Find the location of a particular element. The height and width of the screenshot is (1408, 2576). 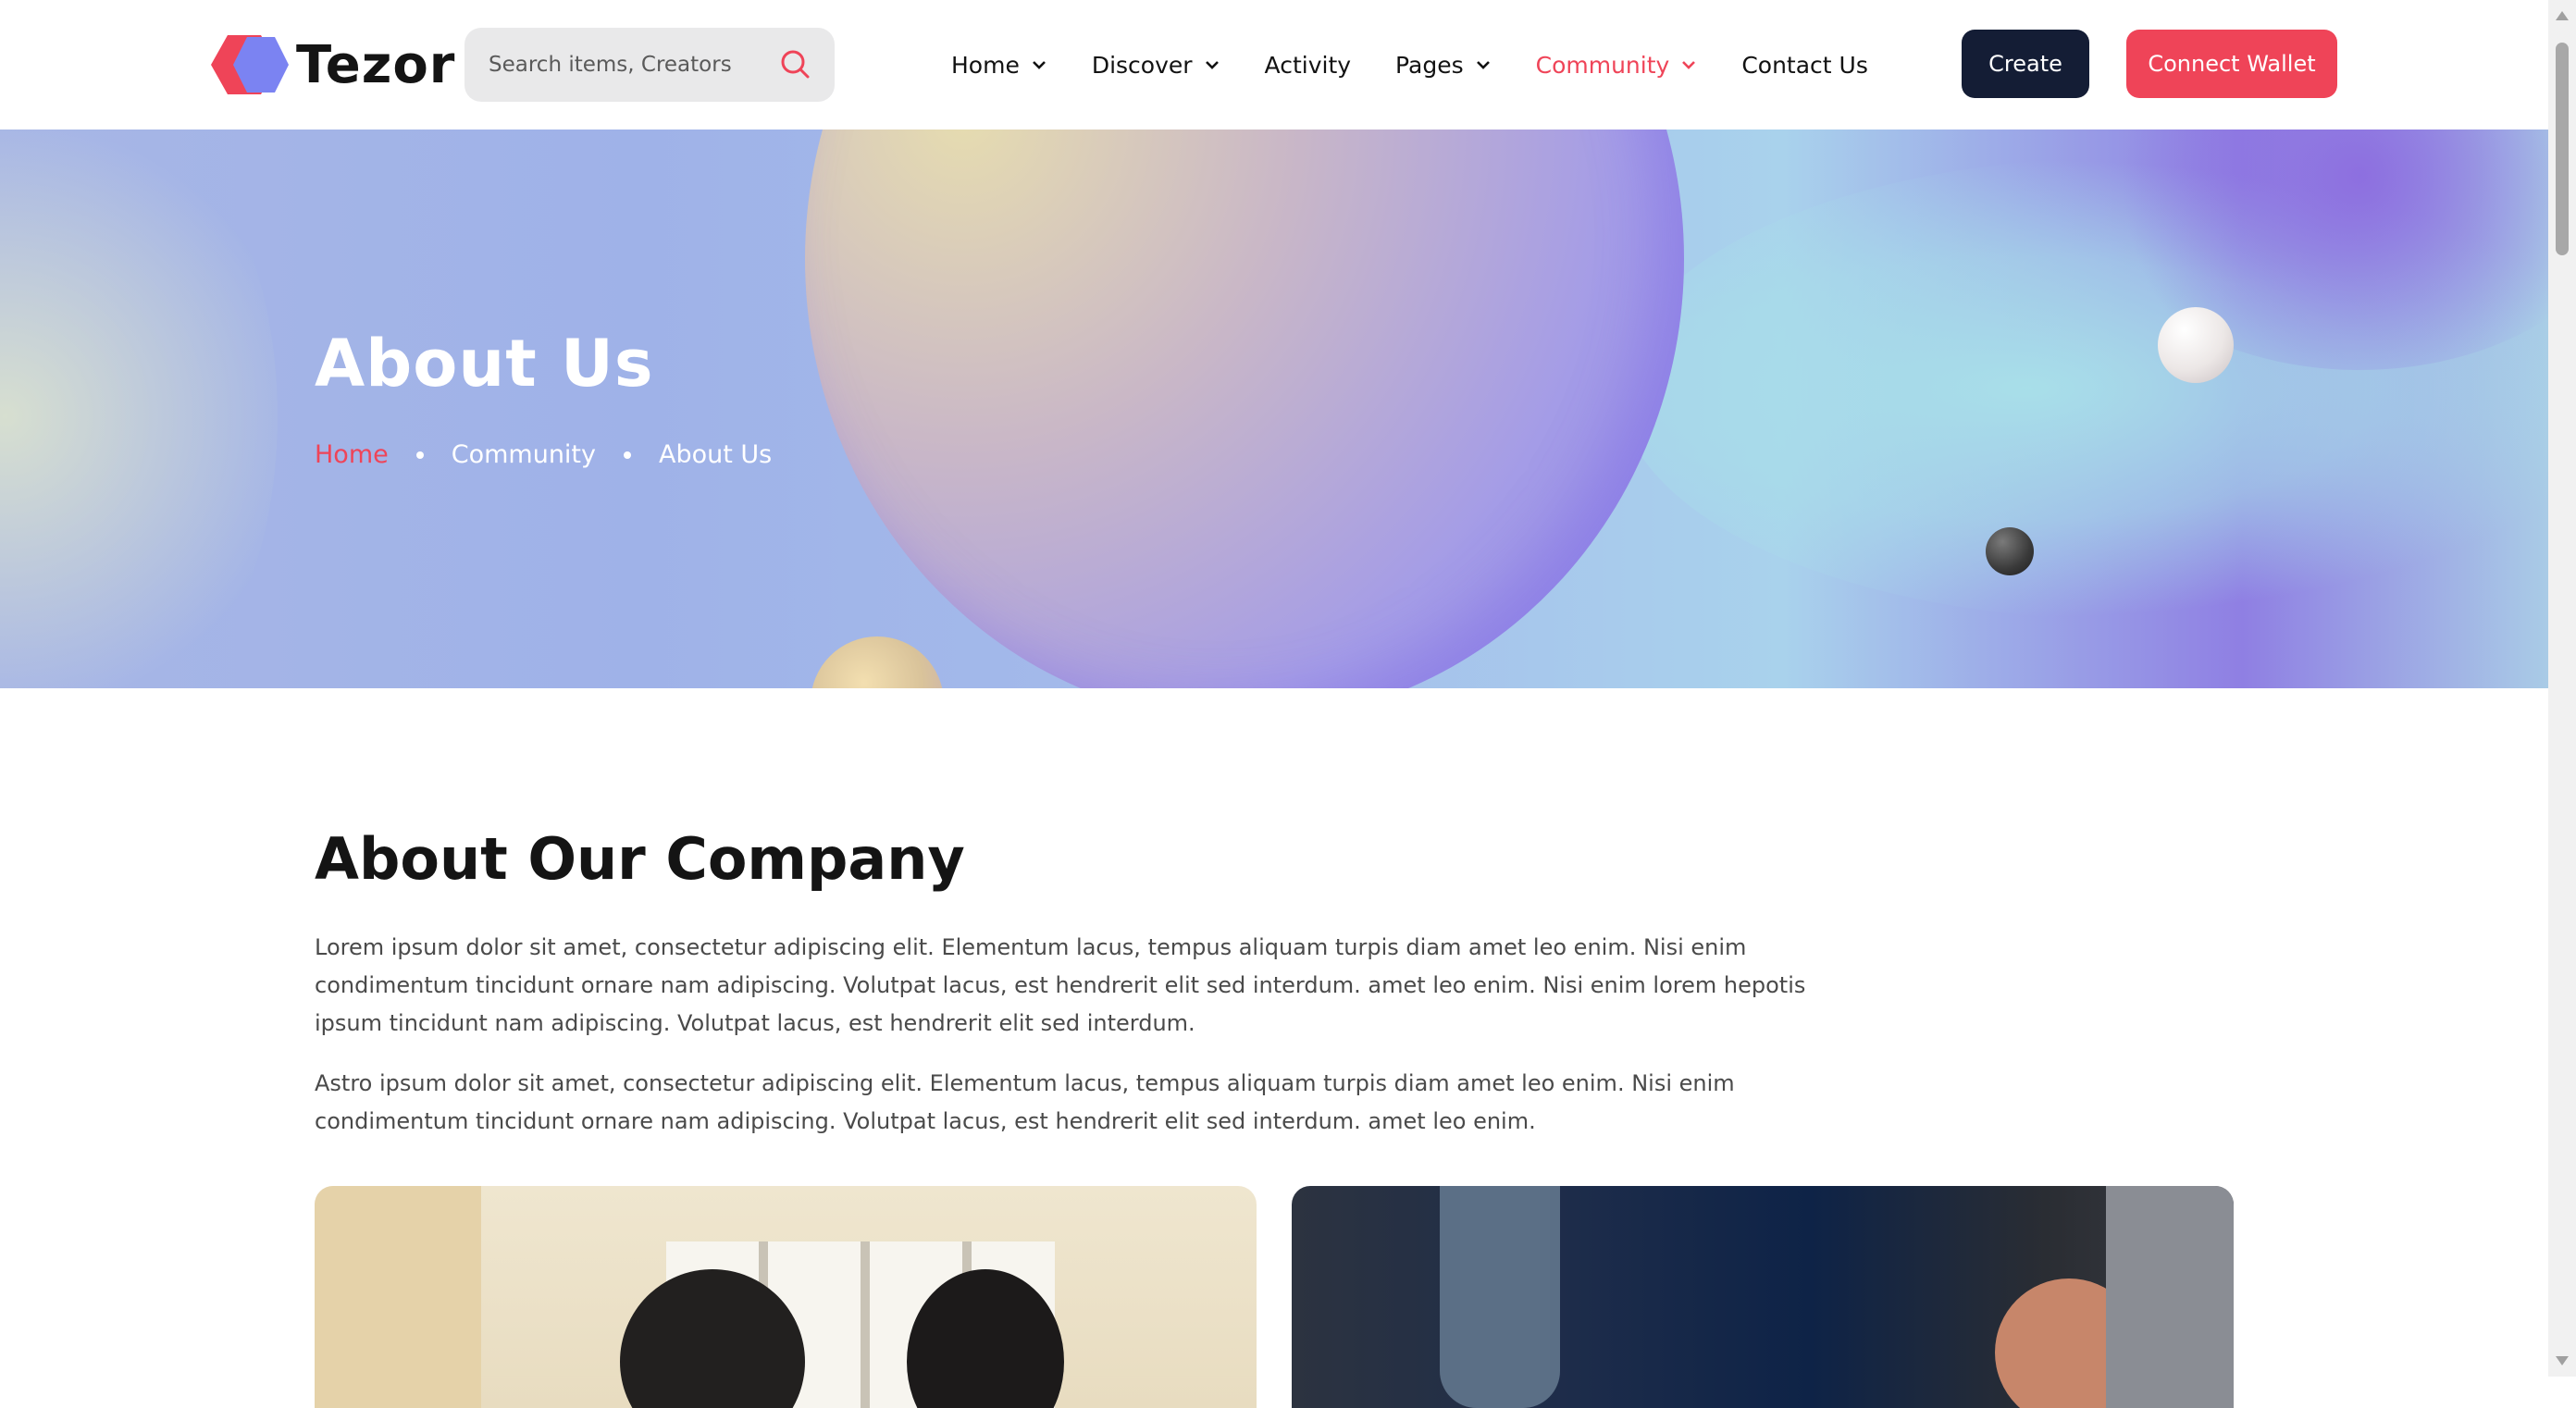

nav-item-activity: Activity is located at coordinates (1309, 65).